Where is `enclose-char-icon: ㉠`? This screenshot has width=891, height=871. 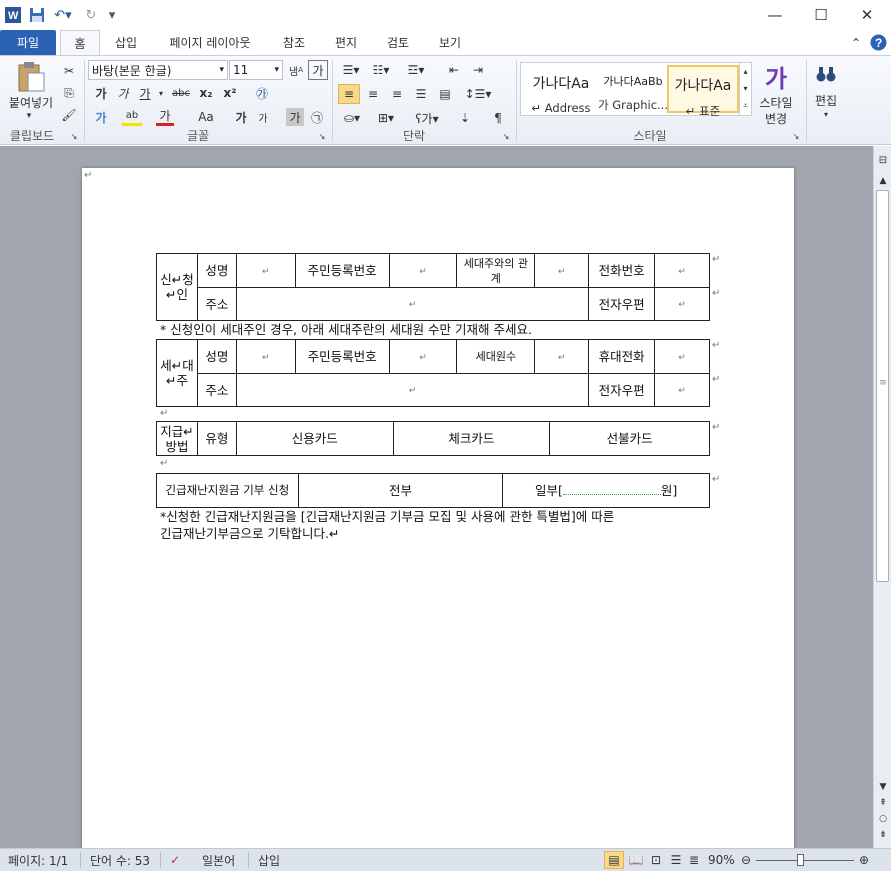
enclose-char-icon: ㉠ is located at coordinates (317, 117).